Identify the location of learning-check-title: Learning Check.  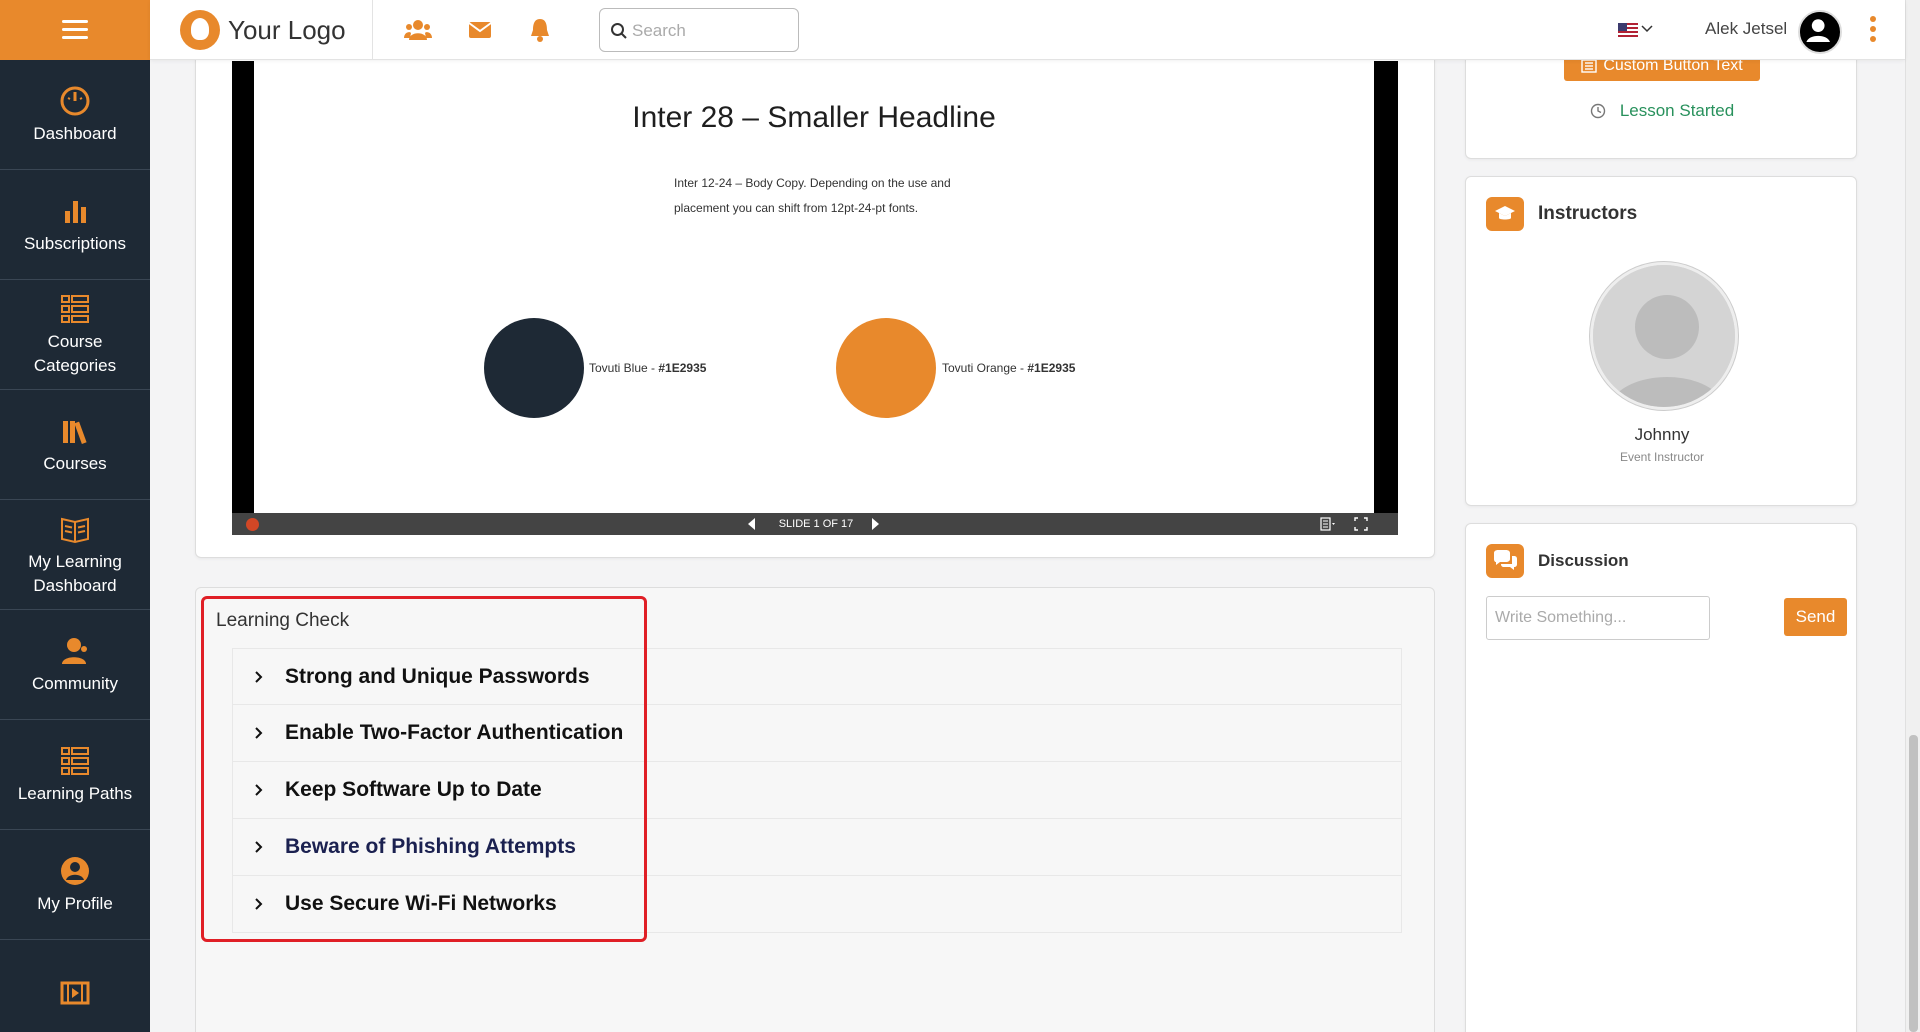
(283, 620).